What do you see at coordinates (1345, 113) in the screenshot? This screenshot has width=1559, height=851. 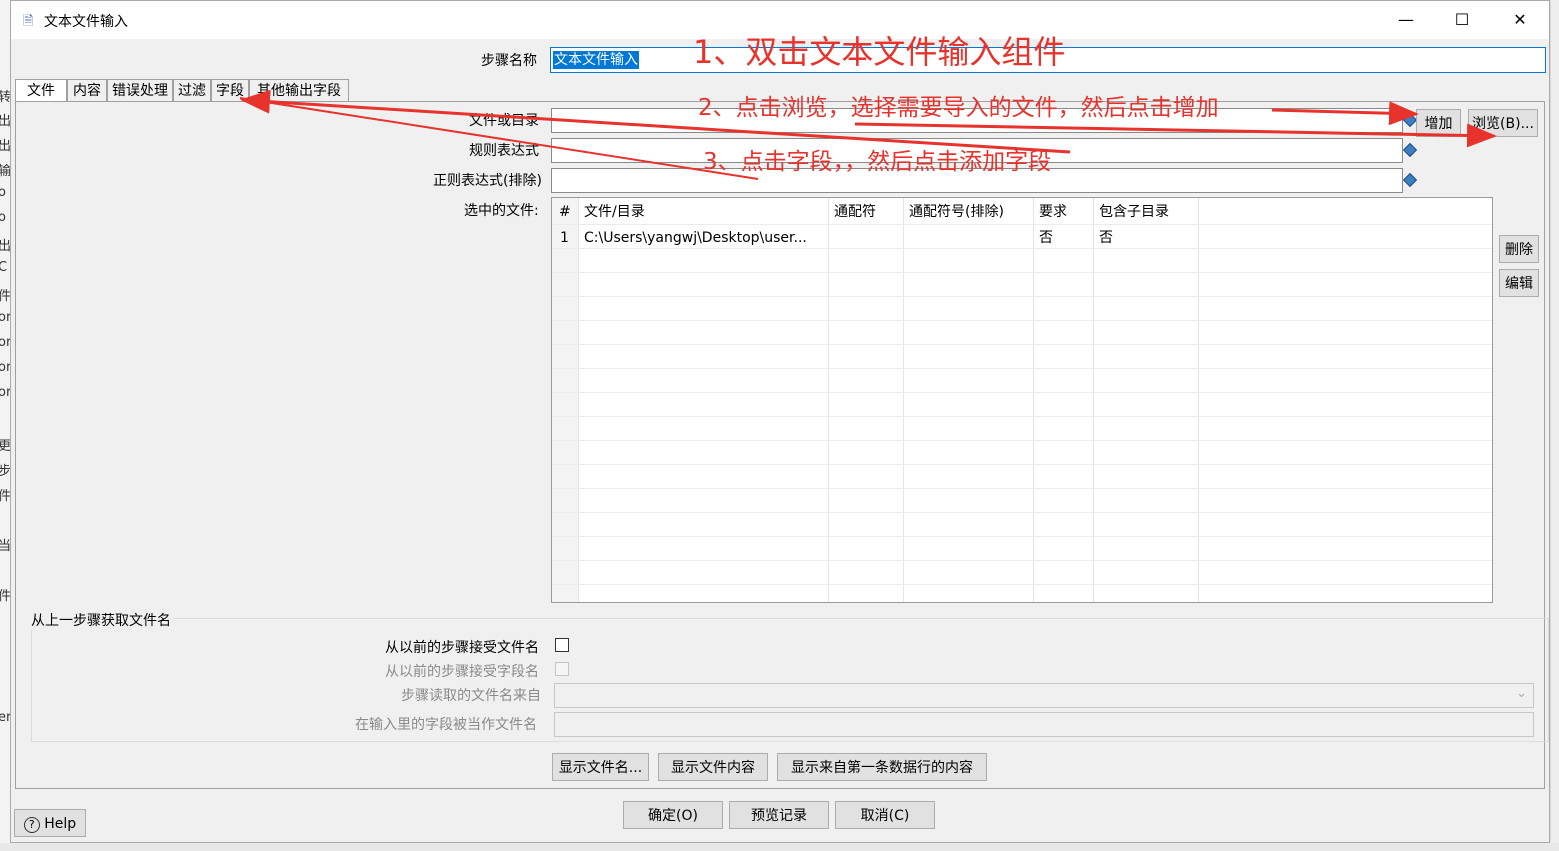 I see `arrow-to-add` at bounding box center [1345, 113].